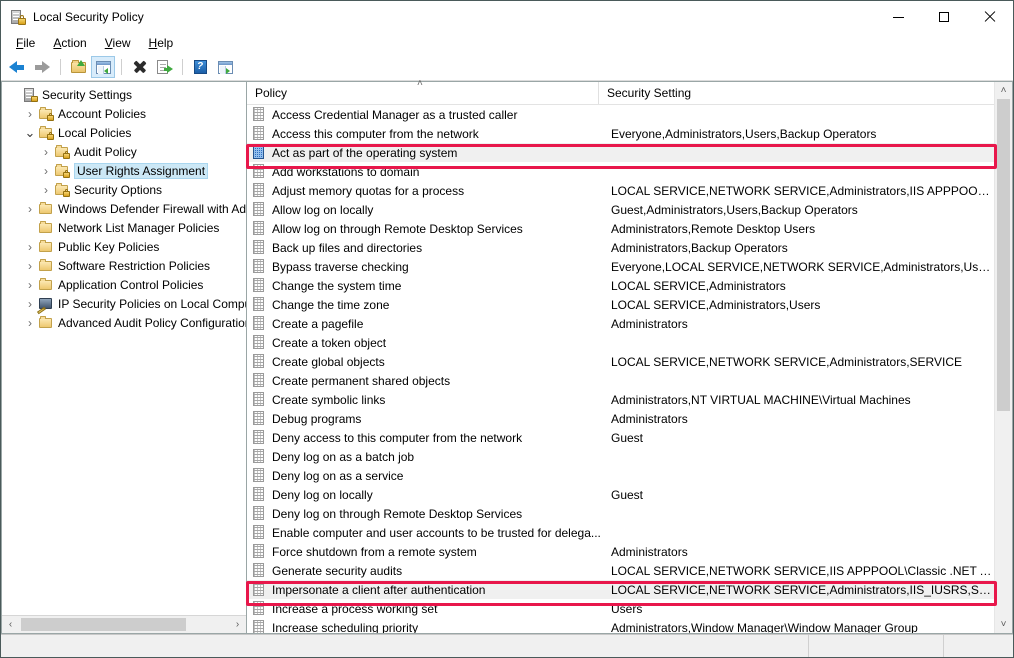 The width and height of the screenshot is (1014, 658). What do you see at coordinates (103, 624) in the screenshot?
I see `tree-scroll-thumb` at bounding box center [103, 624].